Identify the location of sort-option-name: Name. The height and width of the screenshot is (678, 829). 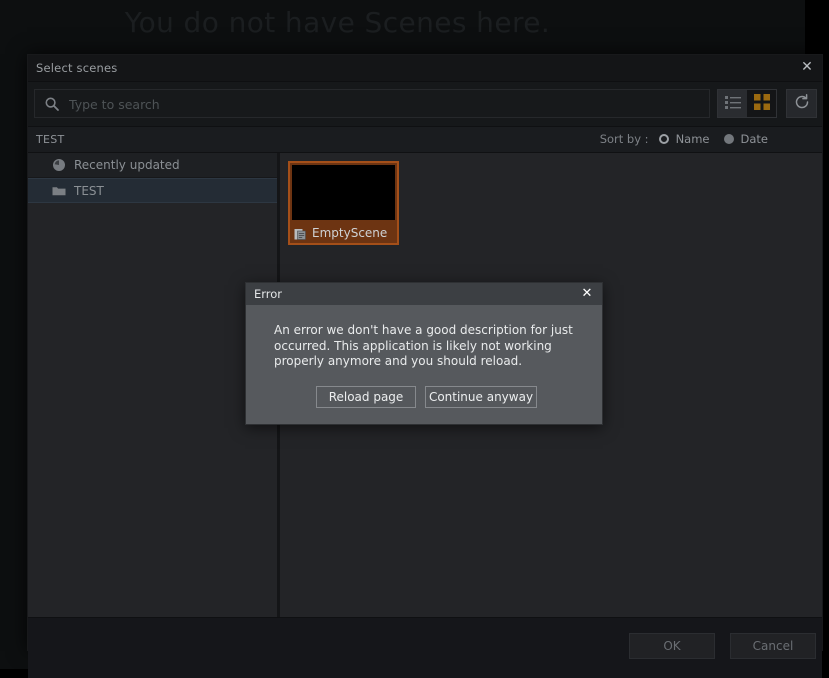
(684, 139).